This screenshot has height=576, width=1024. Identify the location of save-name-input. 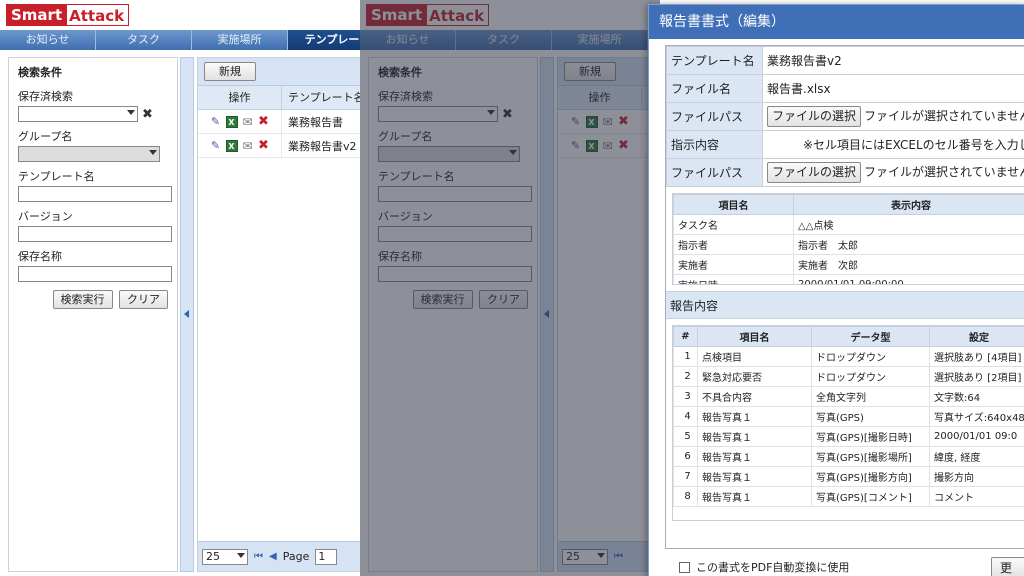
(95, 274).